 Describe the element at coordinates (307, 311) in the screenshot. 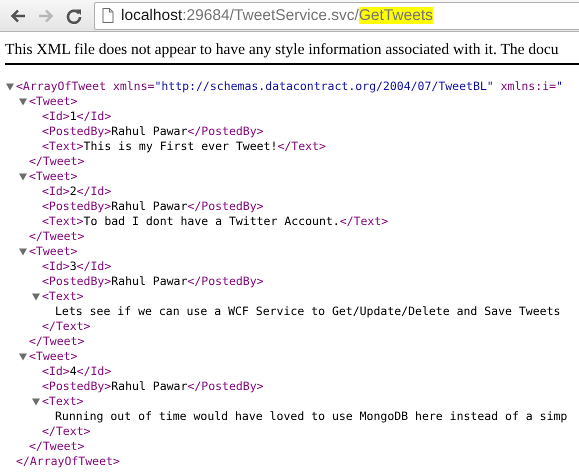

I see `xml-text-content: Lets see if we can use a WCF Service to Get/Update/Delete and Save Tweets` at that location.